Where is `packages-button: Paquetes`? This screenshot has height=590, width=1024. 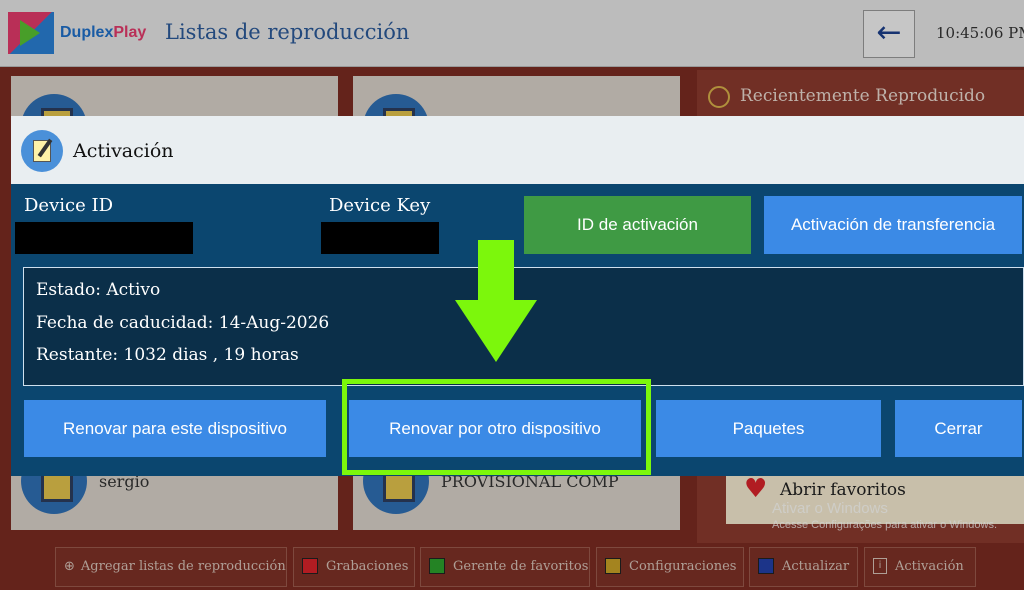 packages-button: Paquetes is located at coordinates (768, 428).